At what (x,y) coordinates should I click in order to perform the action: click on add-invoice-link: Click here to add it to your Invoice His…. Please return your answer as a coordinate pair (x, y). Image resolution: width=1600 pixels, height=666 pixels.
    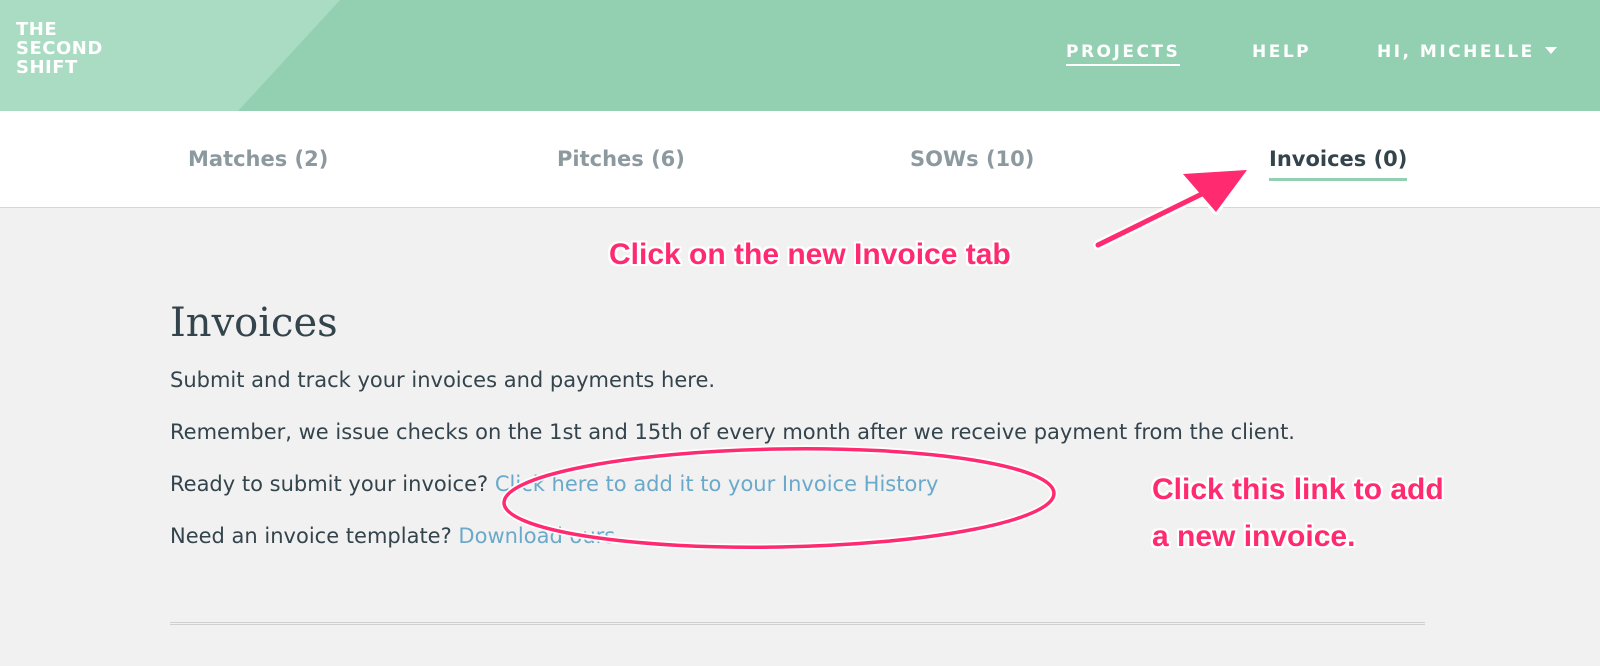
    Looking at the image, I should click on (717, 484).